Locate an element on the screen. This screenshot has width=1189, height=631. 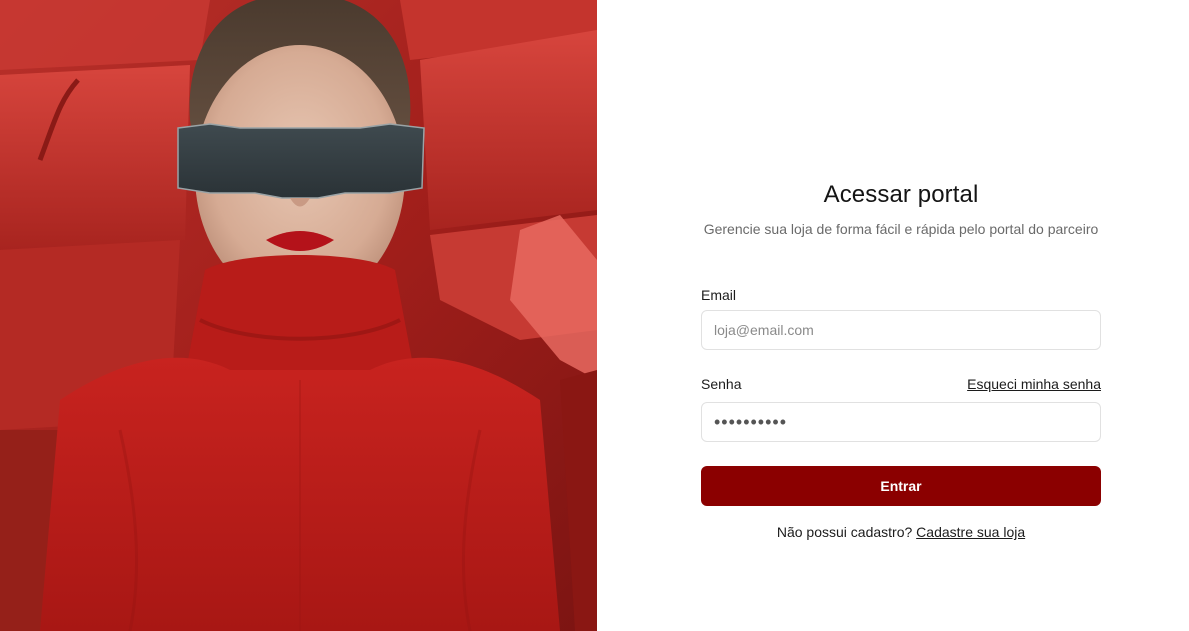
signup-prompt-text: Não possui cadastro? is located at coordinates (846, 532).